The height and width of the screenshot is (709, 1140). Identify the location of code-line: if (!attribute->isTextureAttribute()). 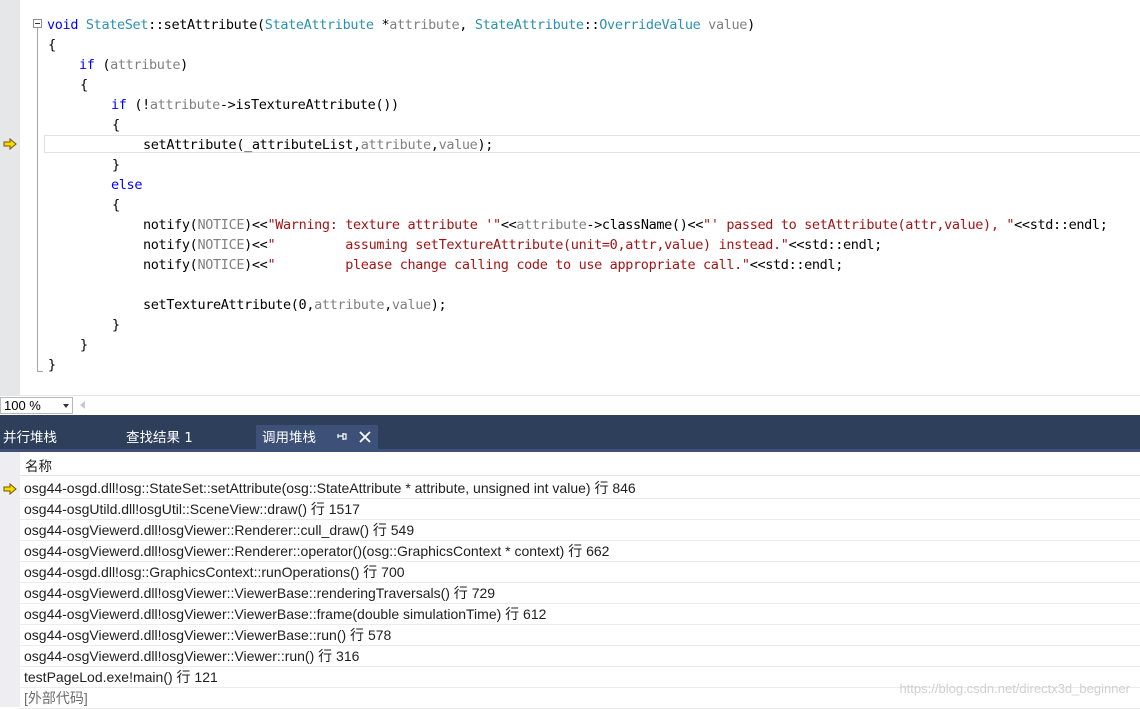
(255, 105).